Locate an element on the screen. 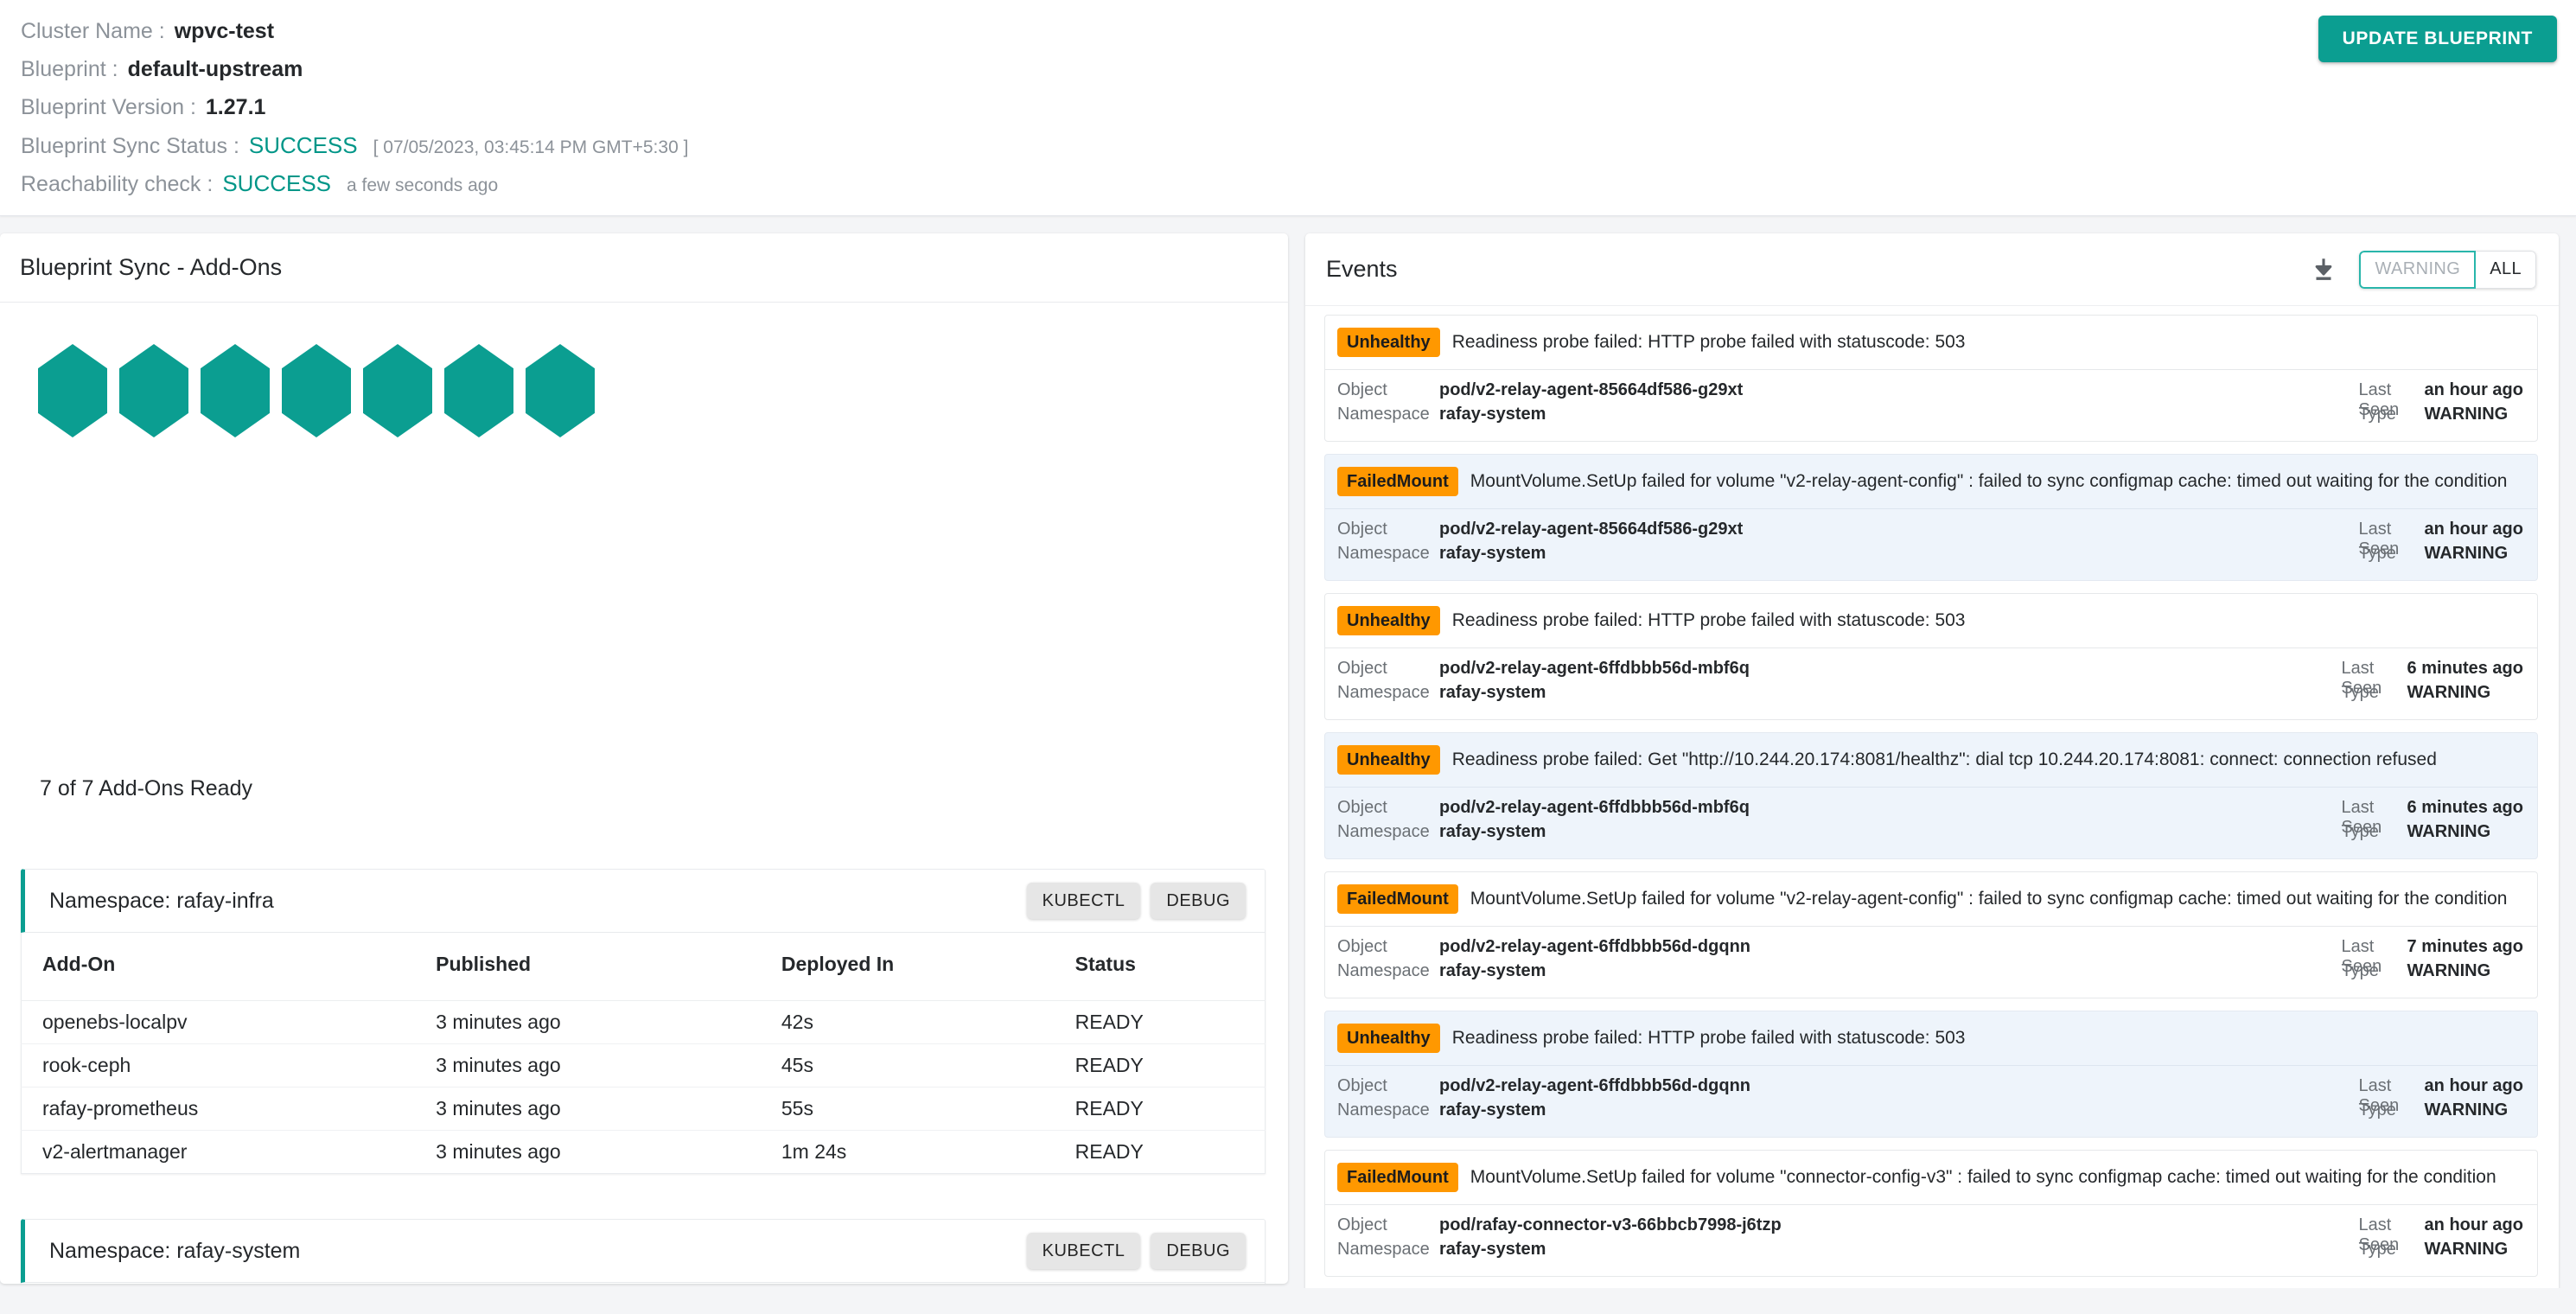 The height and width of the screenshot is (1314, 2576). addon-name-cell: rook-ceph is located at coordinates (229, 1065).